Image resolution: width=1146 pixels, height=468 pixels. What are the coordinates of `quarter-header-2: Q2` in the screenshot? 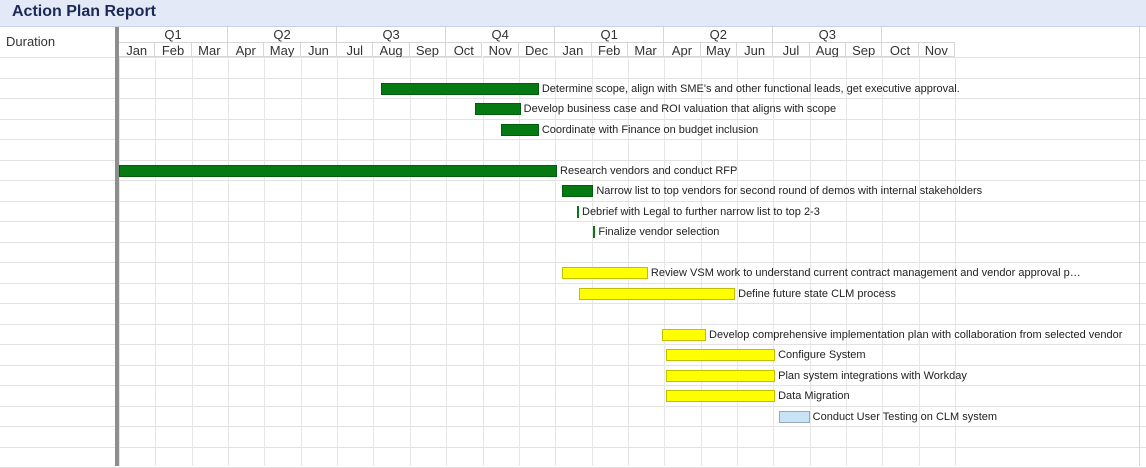 It's located at (283, 34).